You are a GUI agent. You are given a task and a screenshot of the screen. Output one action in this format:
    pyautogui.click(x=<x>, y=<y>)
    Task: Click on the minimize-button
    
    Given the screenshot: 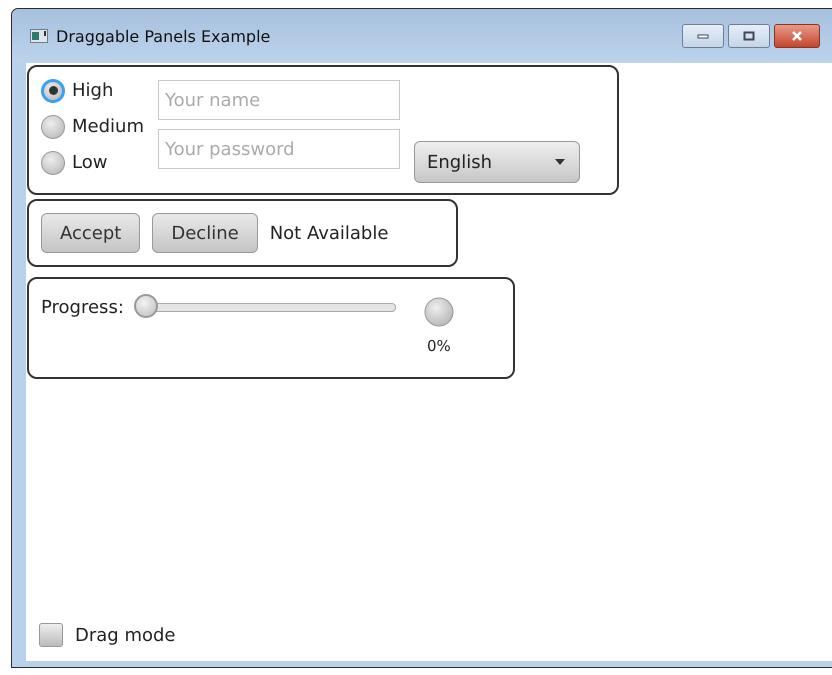 What is the action you would take?
    pyautogui.click(x=703, y=36)
    